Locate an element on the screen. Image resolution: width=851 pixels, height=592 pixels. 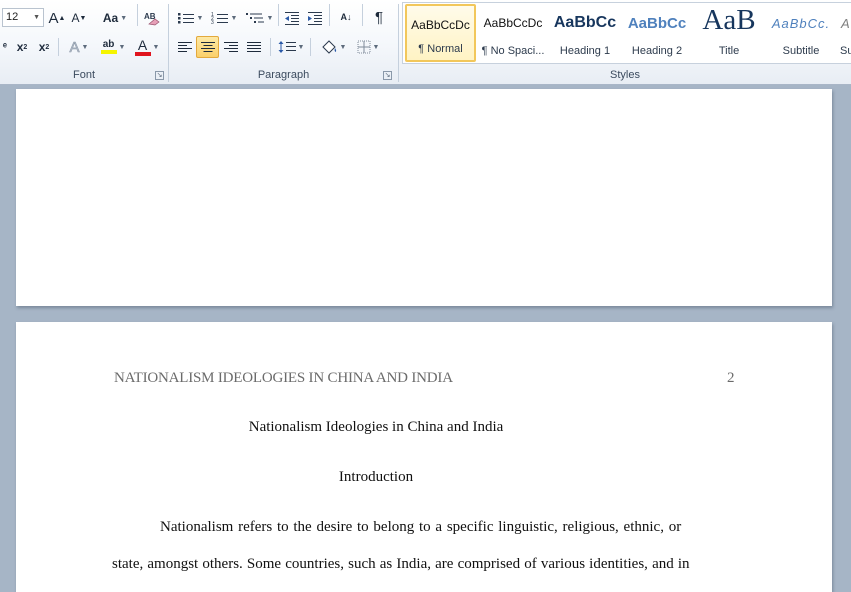
shrink-font-button: A ▼ is located at coordinates (79, 18).